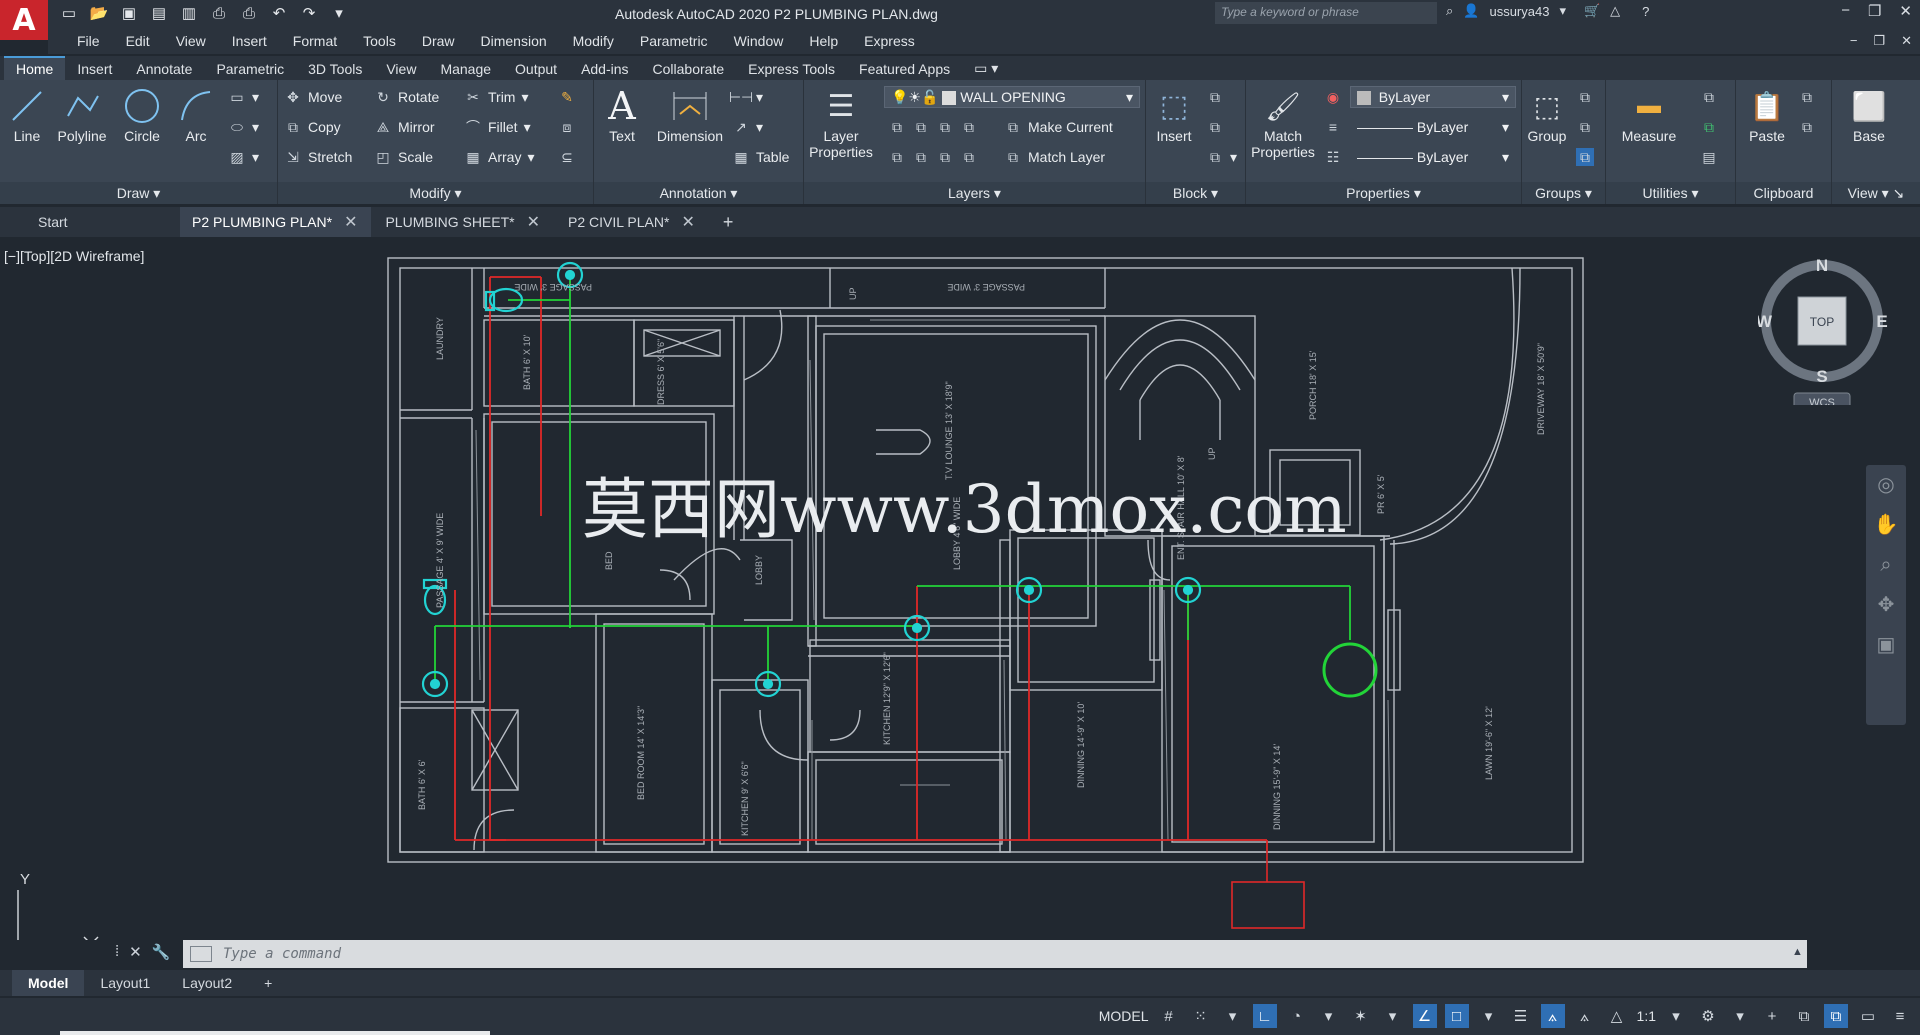 The width and height of the screenshot is (1920, 1035). Describe the element at coordinates (249, 13) in the screenshot. I see `print-icon: ⎙` at that location.